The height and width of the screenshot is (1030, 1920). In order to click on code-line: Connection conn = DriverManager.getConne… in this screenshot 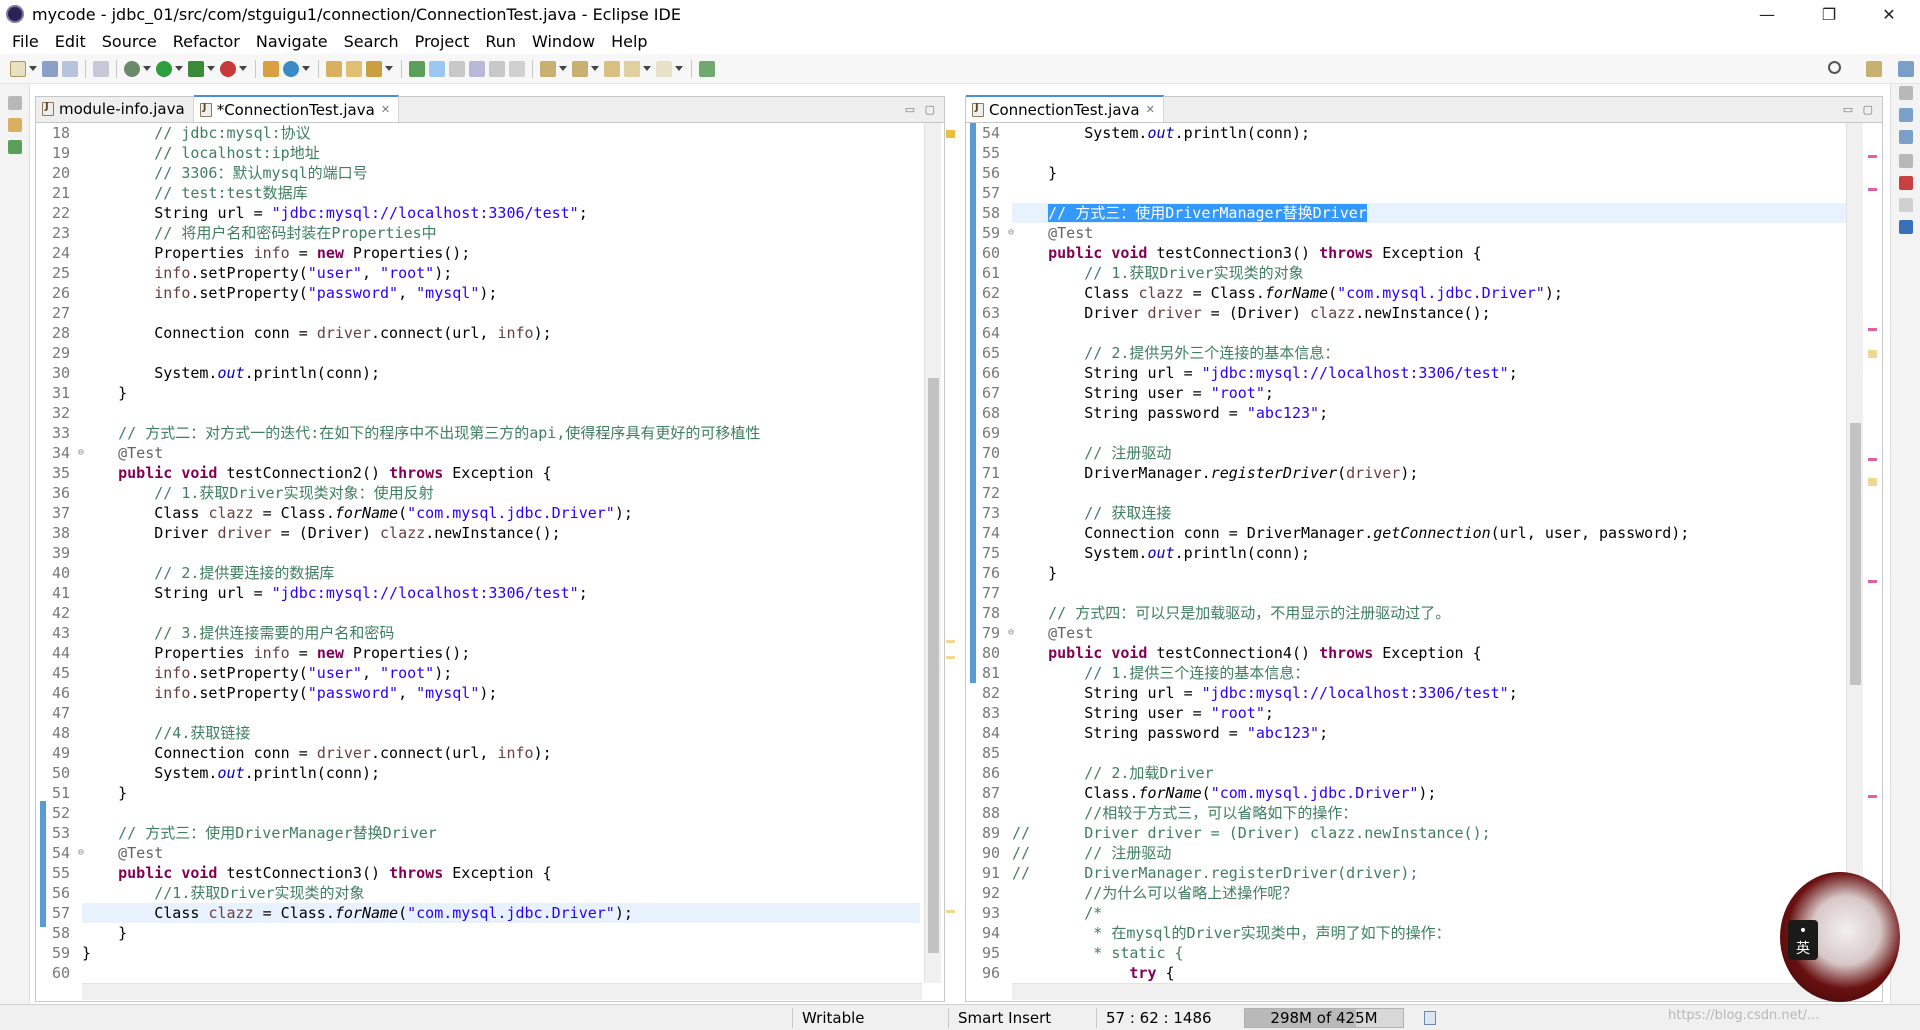, I will do `click(1431, 533)`.